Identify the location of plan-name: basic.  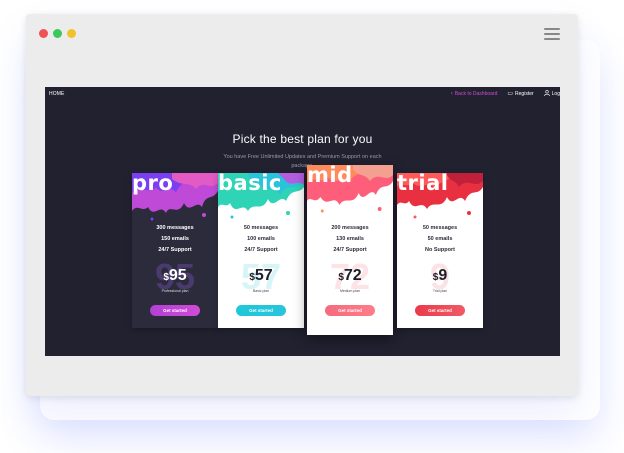
(250, 184).